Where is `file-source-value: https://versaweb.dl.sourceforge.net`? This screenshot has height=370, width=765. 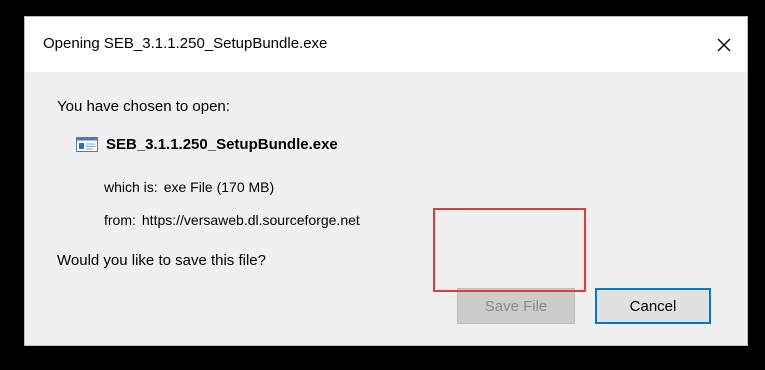 file-source-value: https://versaweb.dl.sourceforge.net is located at coordinates (250, 220).